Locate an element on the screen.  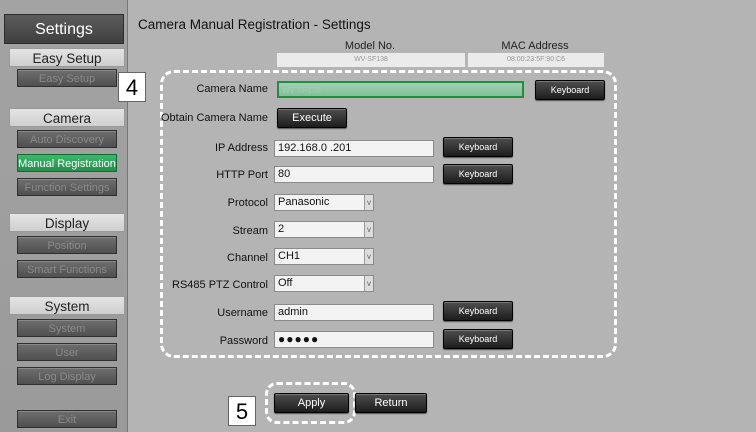
stream-select: 2 v is located at coordinates (324, 229).